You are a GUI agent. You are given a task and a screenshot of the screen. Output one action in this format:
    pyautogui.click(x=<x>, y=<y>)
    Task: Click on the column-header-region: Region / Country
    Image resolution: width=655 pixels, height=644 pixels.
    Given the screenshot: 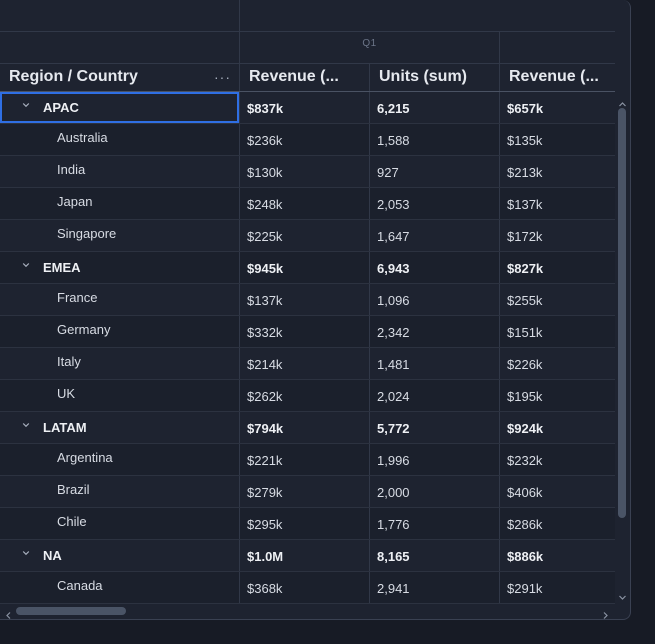 What is the action you would take?
    pyautogui.click(x=109, y=77)
    